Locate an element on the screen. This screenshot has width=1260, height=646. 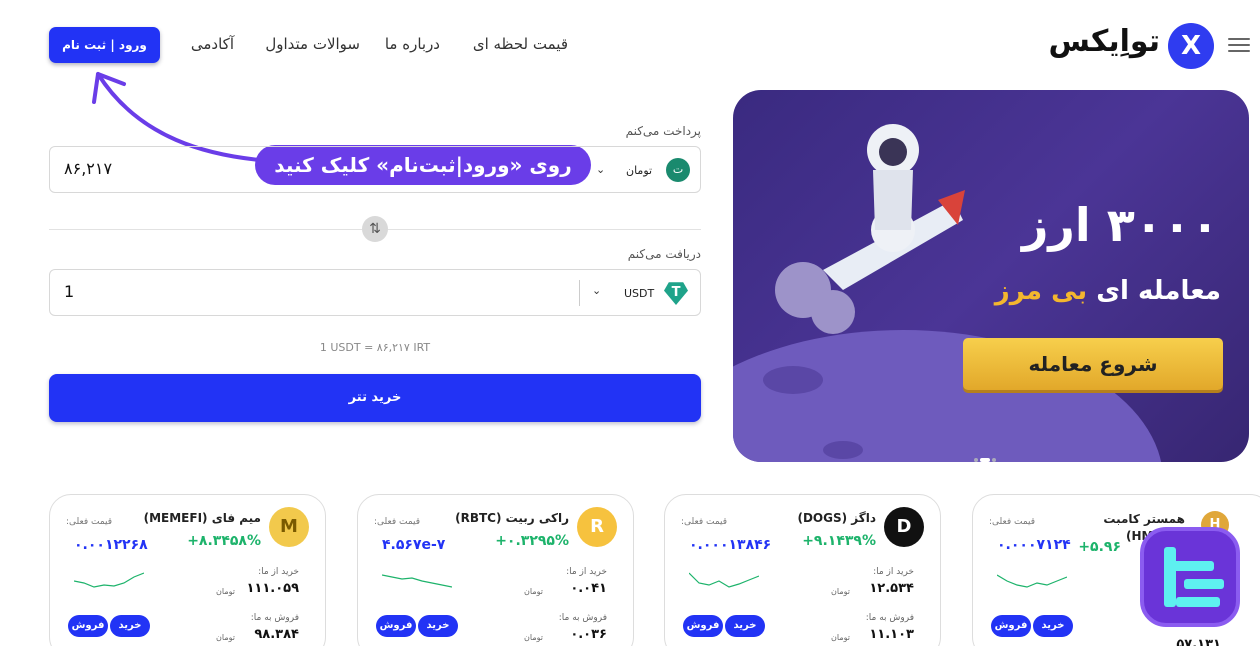
pay-label: پرداخت می‌کنم is located at coordinates (663, 131).